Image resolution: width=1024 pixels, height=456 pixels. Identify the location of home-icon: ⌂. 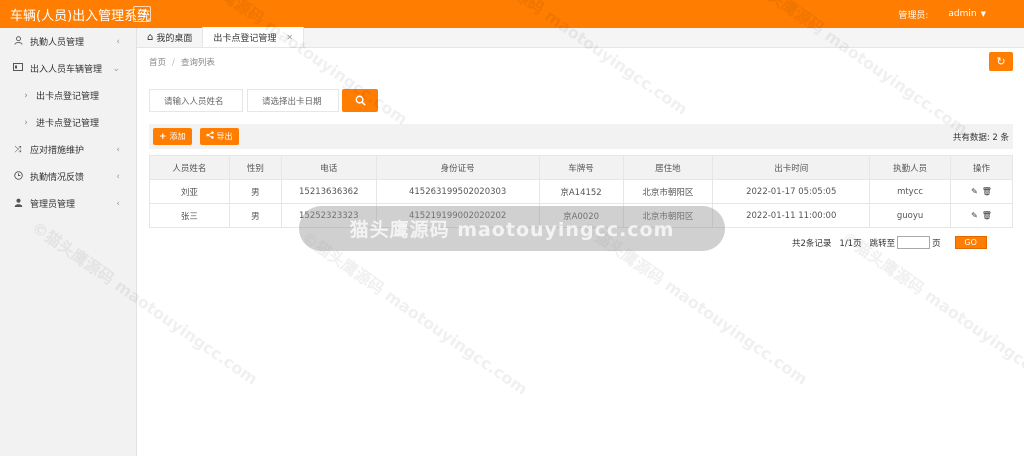
(150, 37).